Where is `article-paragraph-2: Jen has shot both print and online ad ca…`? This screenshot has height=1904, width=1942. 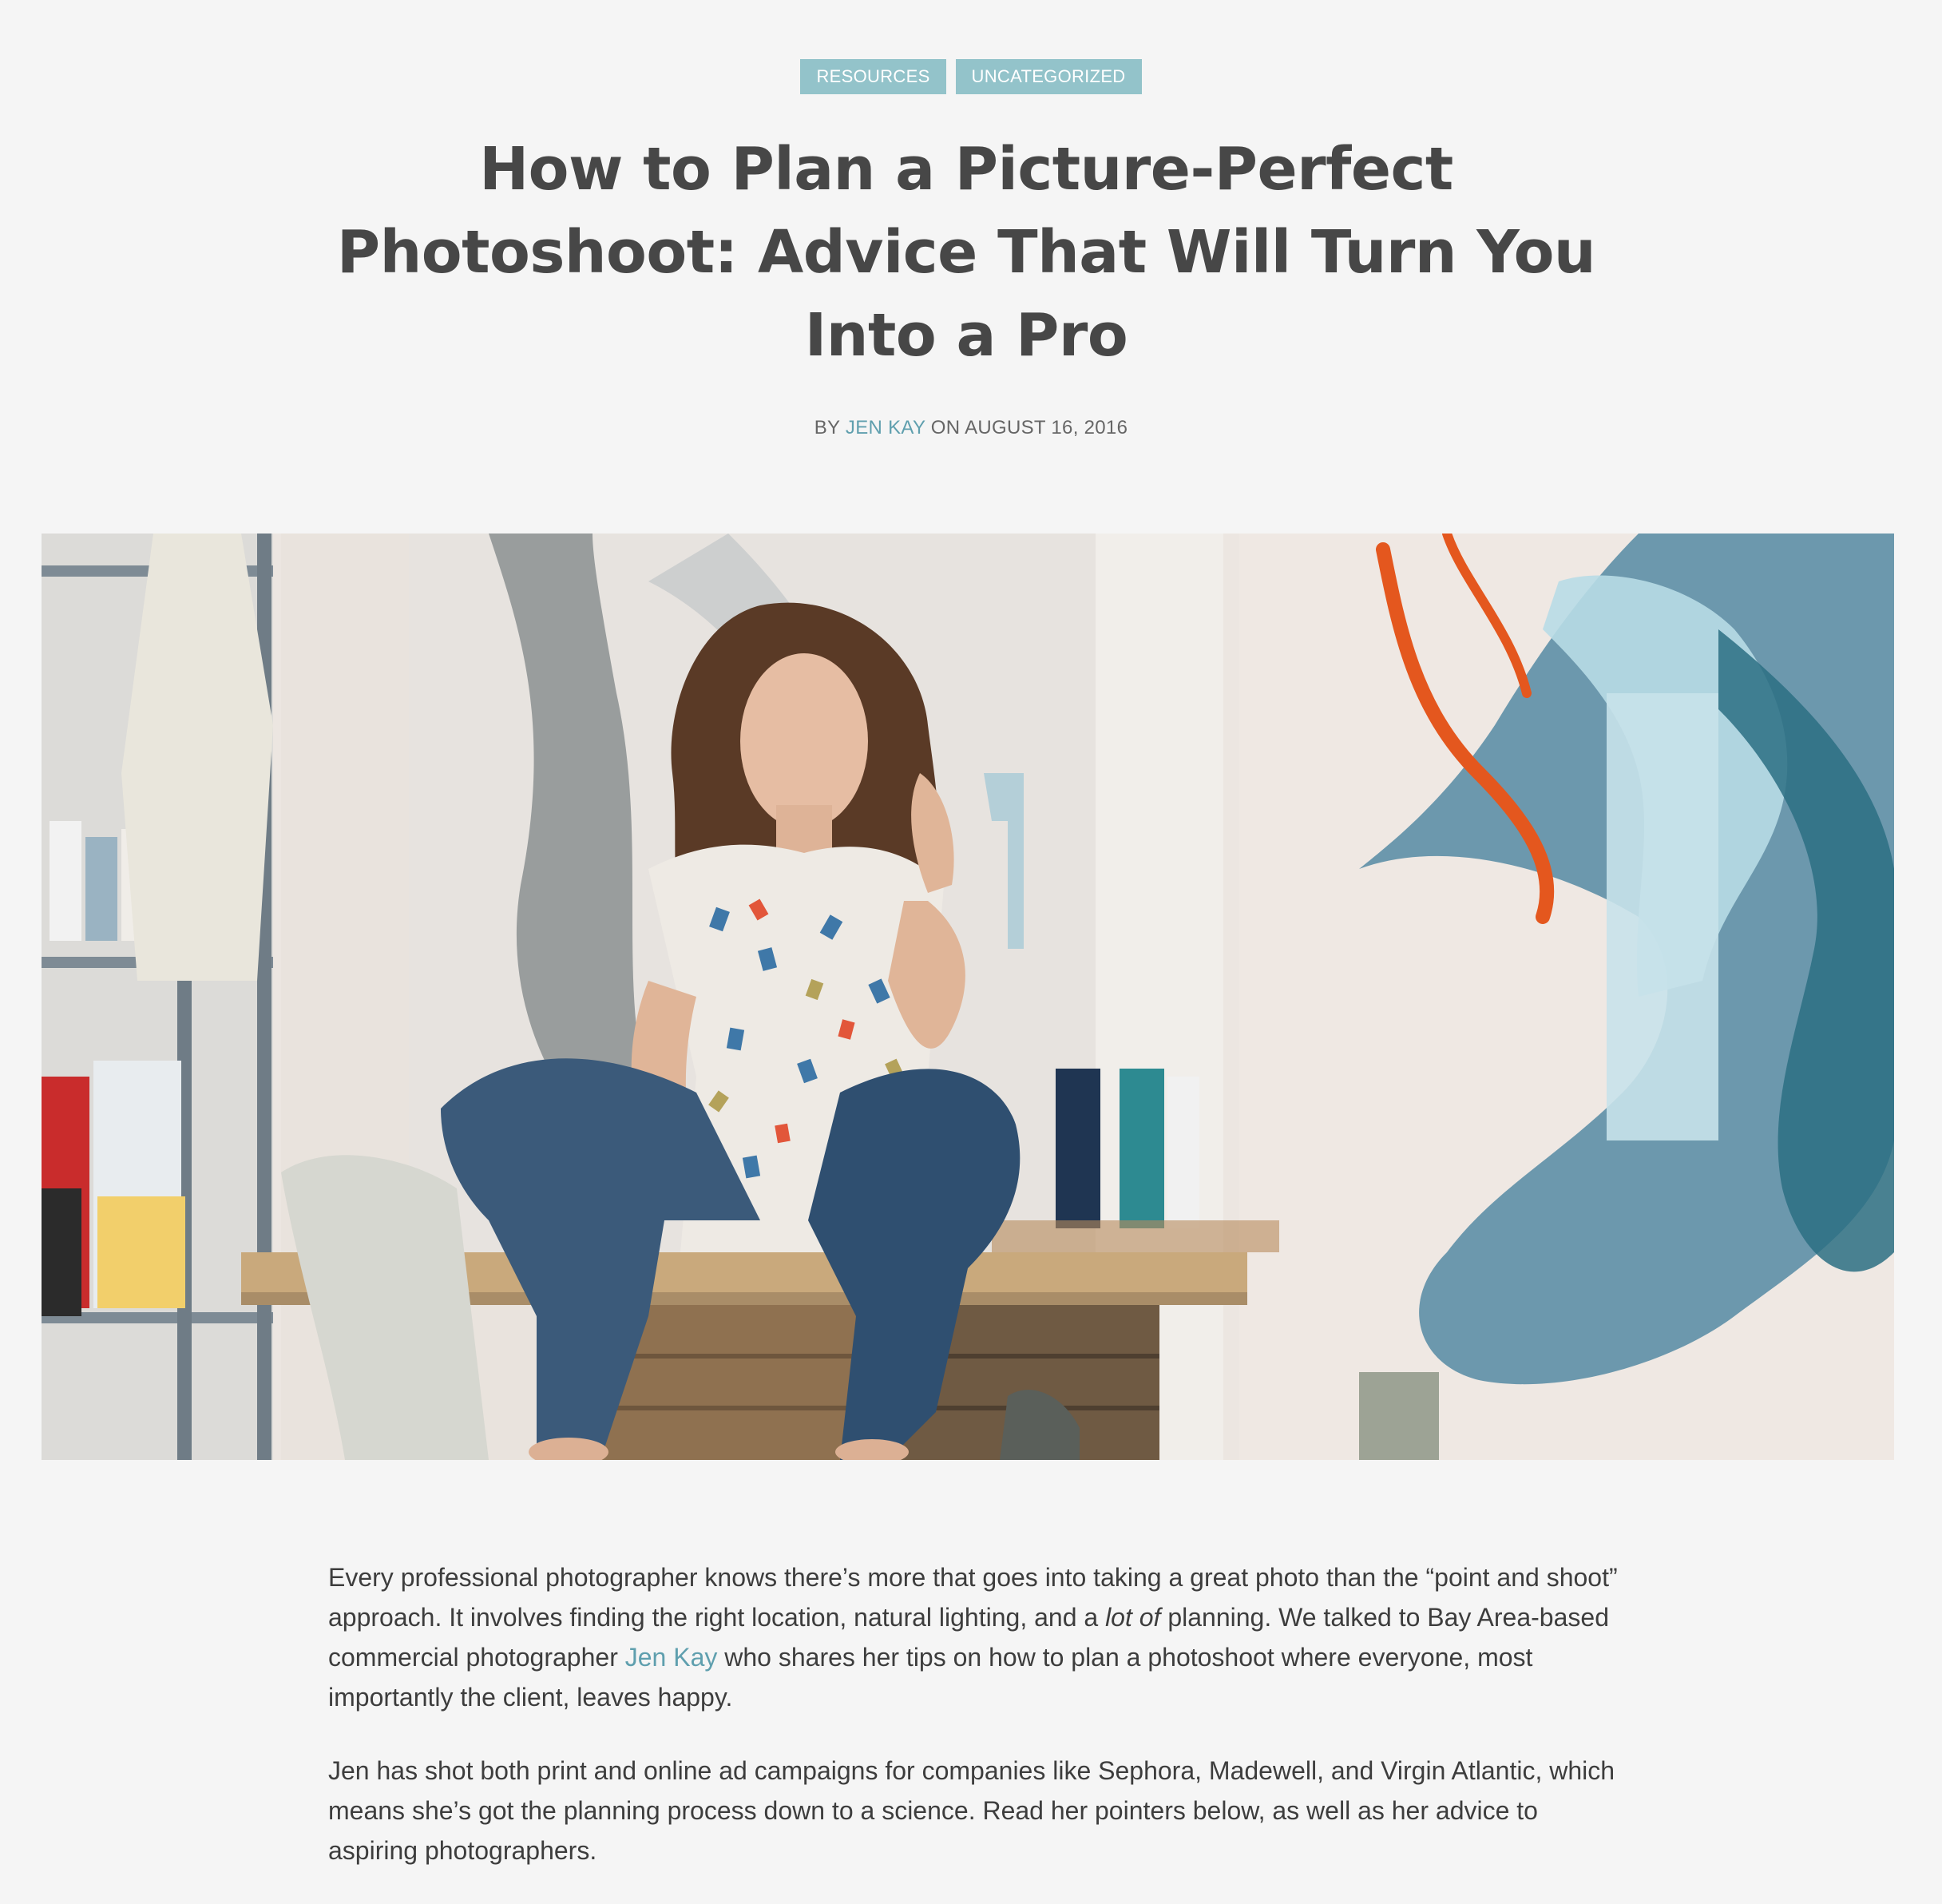
article-paragraph-2: Jen has shot both print and online ad ca… is located at coordinates (971, 1810).